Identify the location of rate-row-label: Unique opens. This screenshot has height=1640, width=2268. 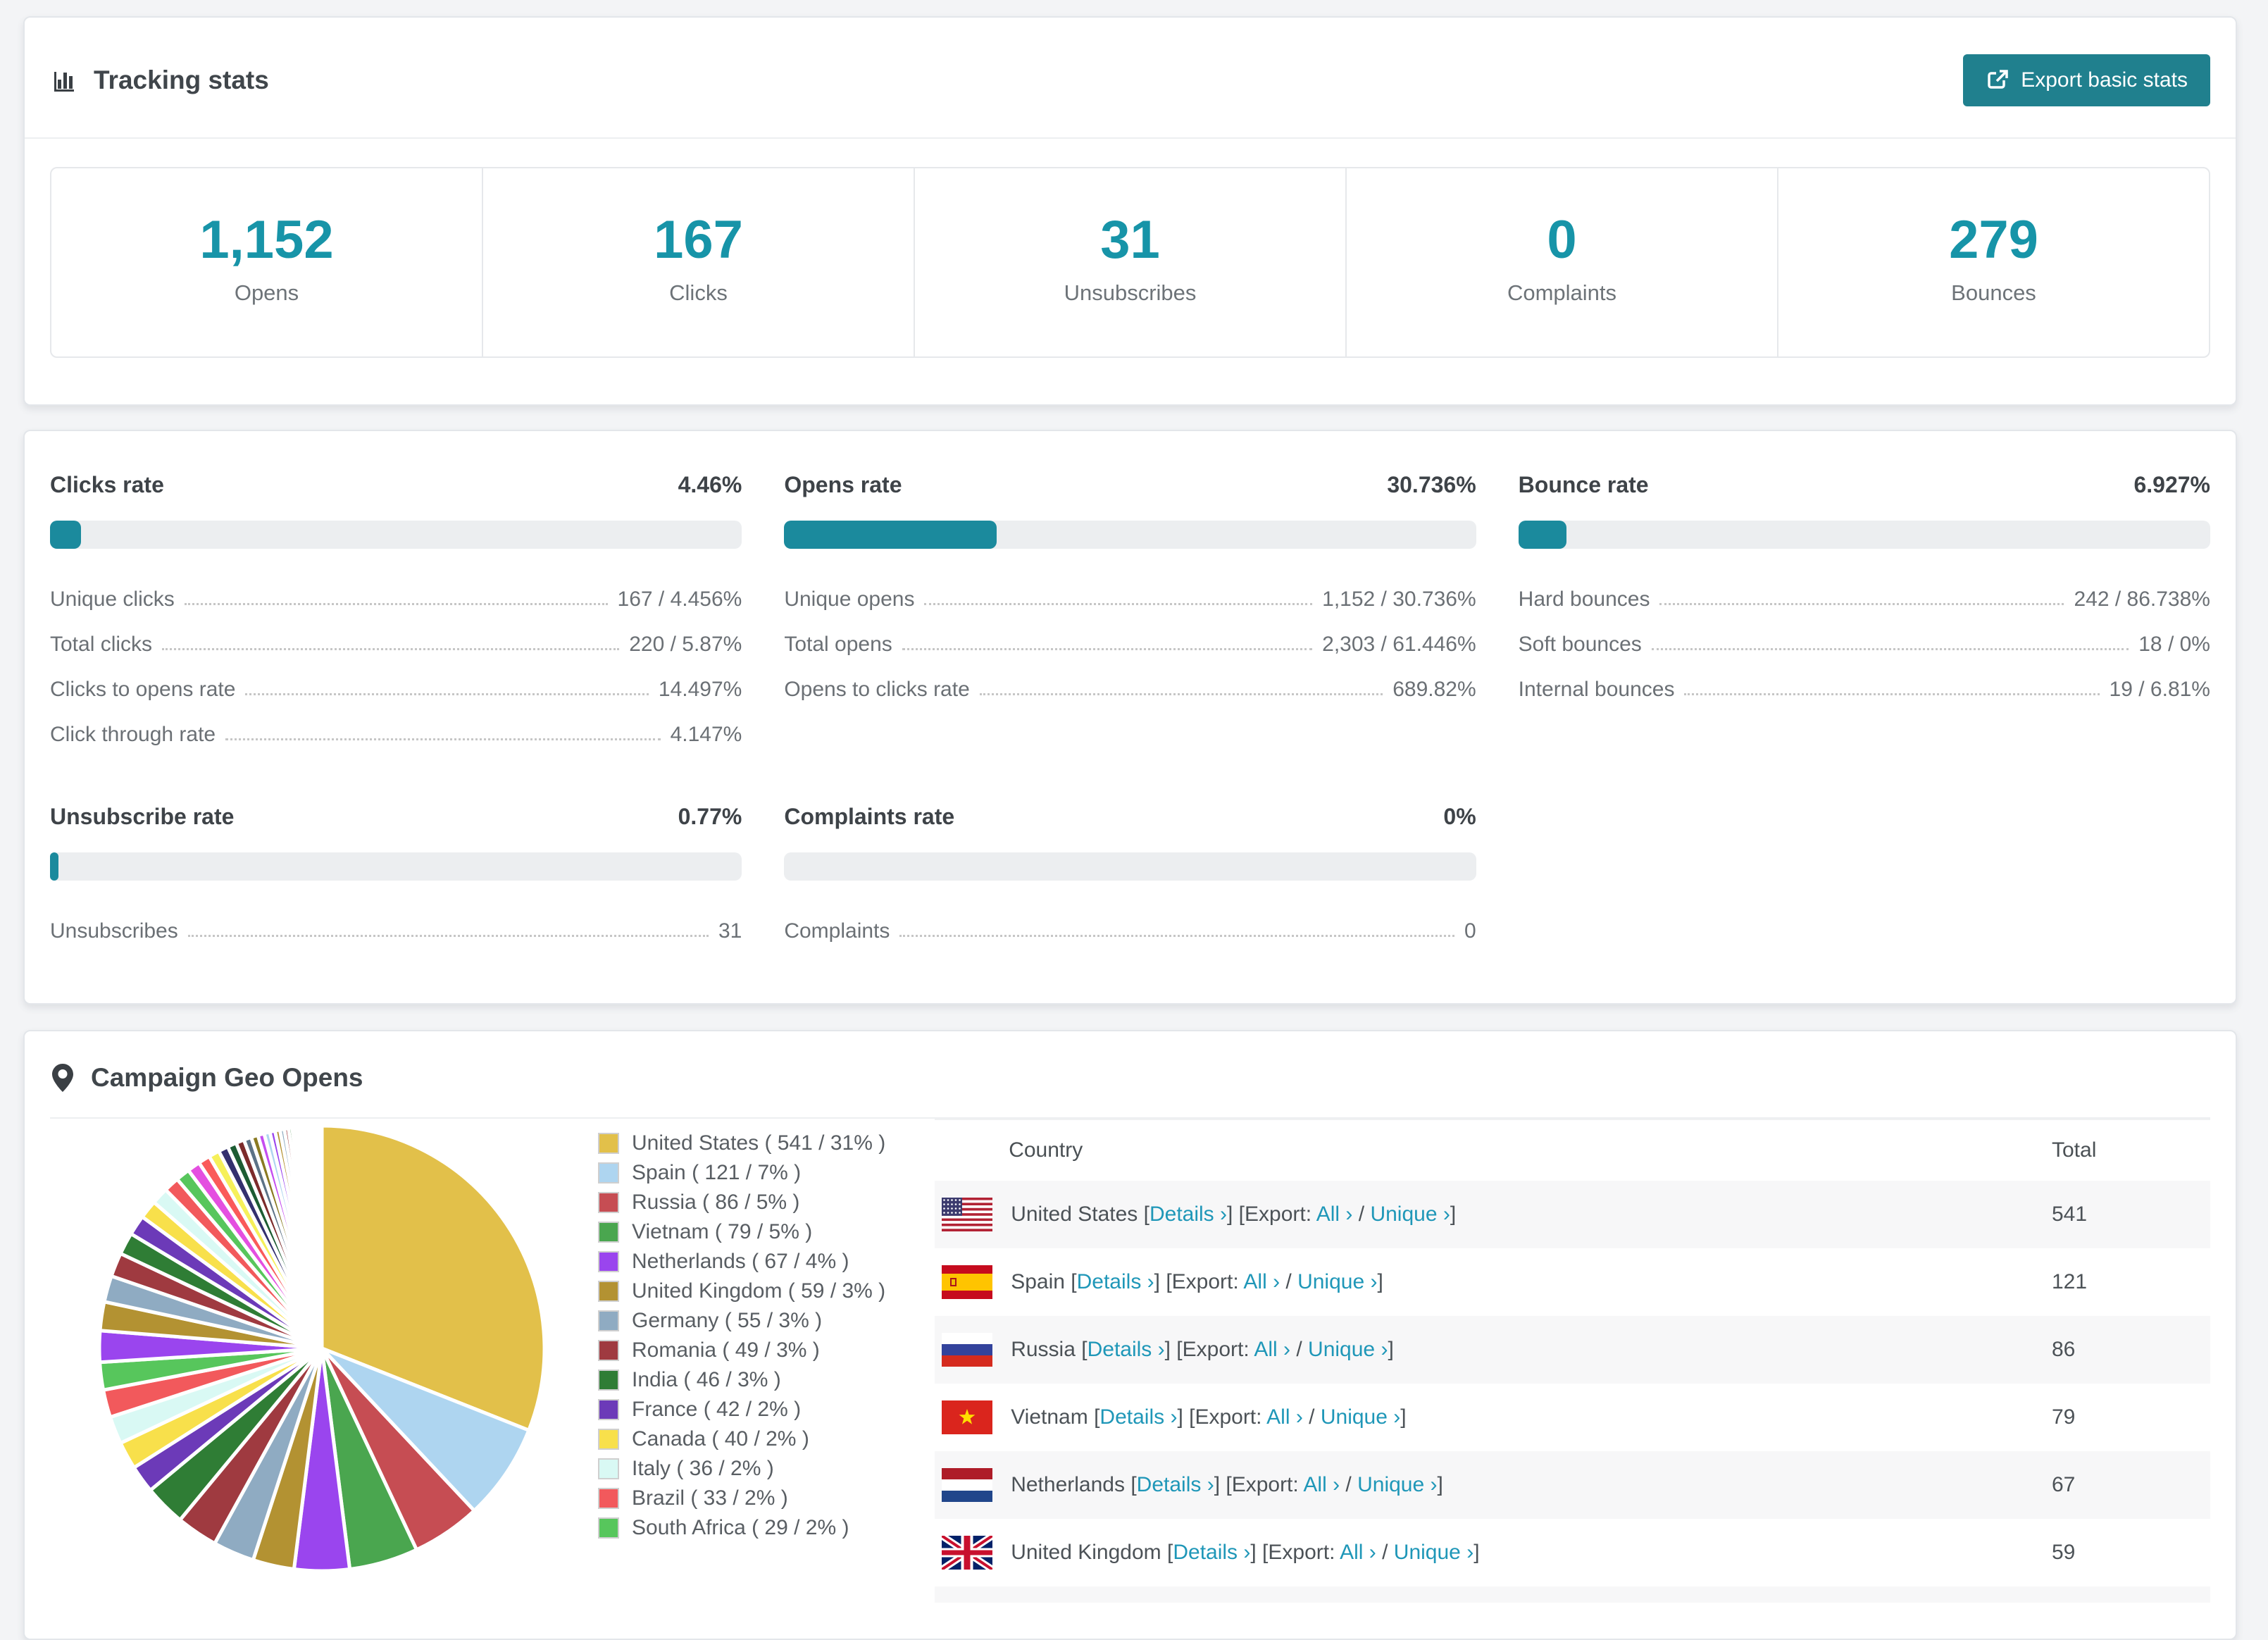
(850, 599).